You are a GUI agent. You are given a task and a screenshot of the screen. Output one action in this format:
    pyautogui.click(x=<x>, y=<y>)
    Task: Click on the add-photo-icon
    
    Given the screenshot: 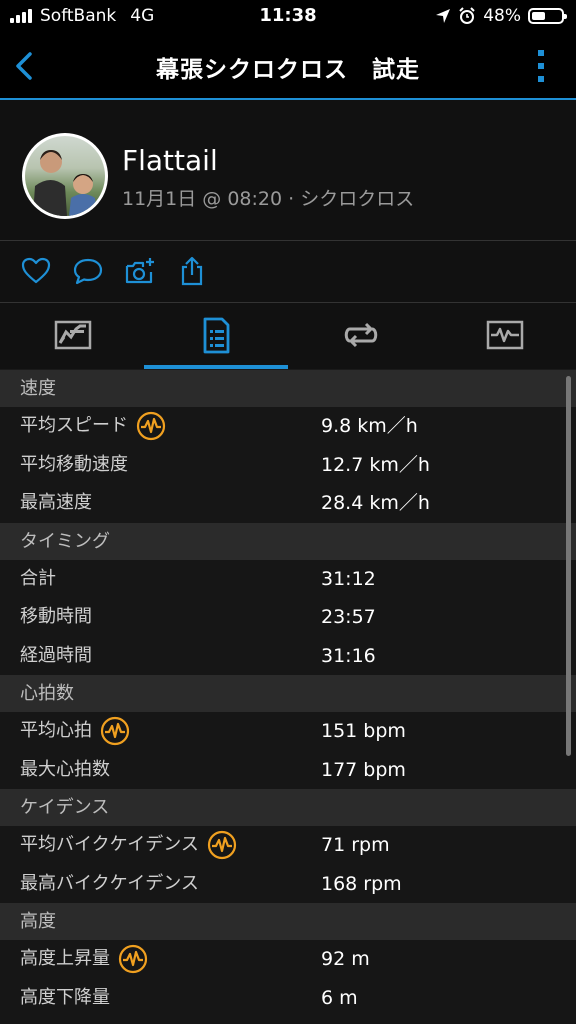 What is the action you would take?
    pyautogui.click(x=140, y=271)
    